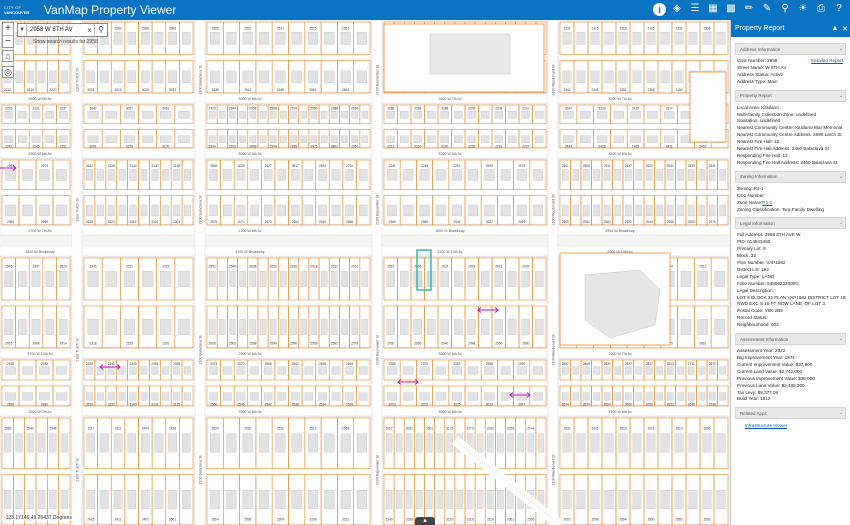  I want to click on close-icon: ✕, so click(845, 29).